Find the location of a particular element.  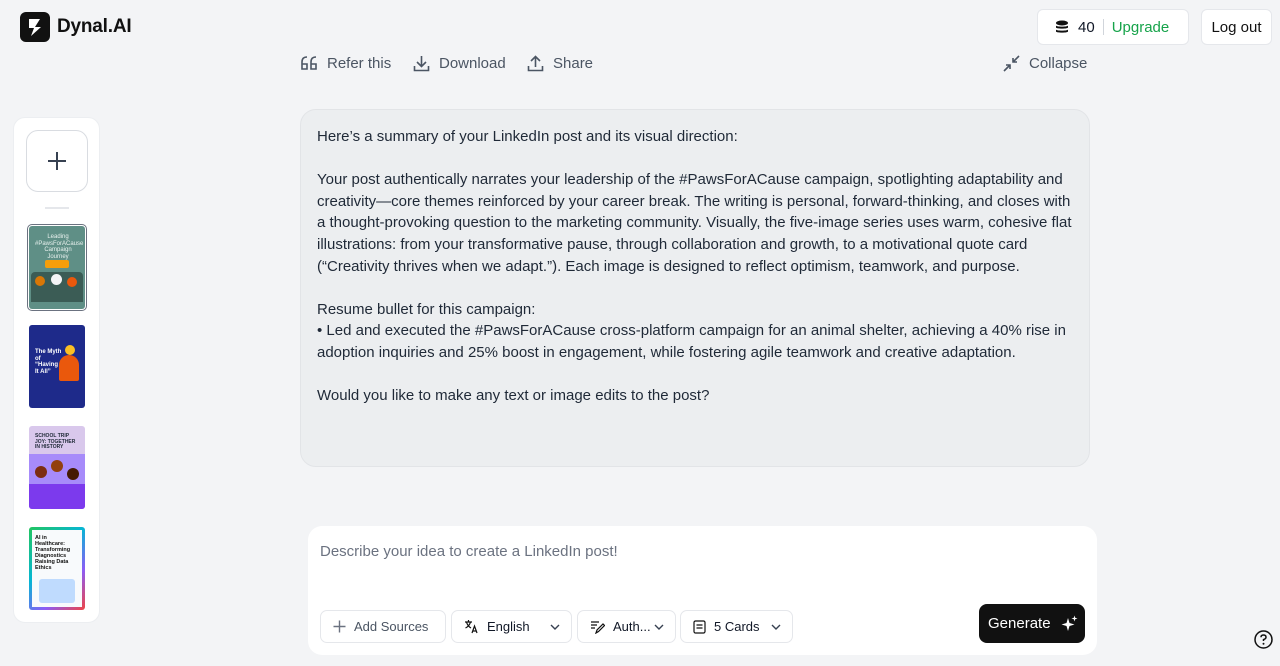

language-select: English is located at coordinates (511, 626).